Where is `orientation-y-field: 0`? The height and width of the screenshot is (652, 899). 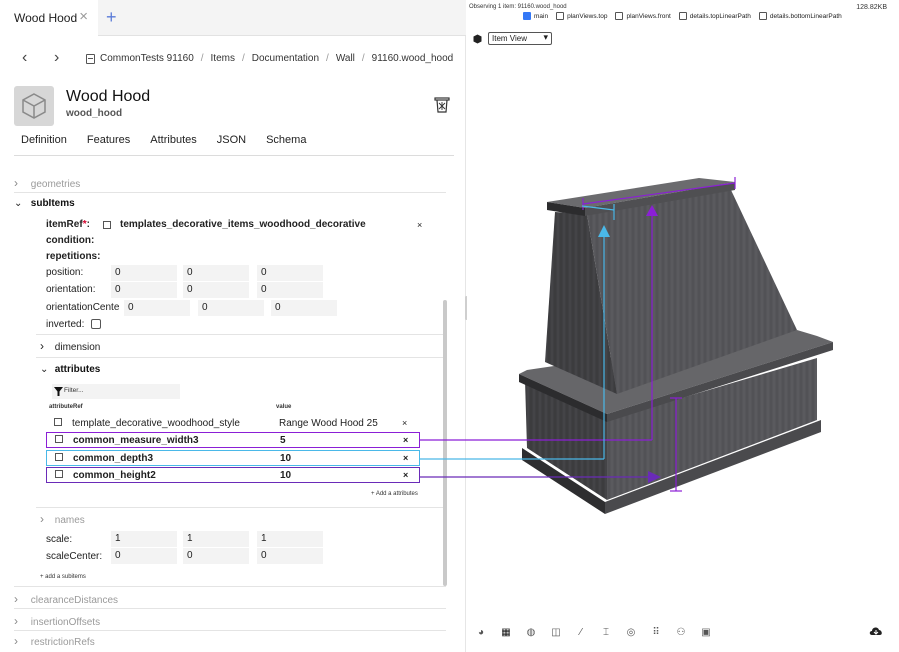
orientation-y-field: 0 is located at coordinates (216, 290).